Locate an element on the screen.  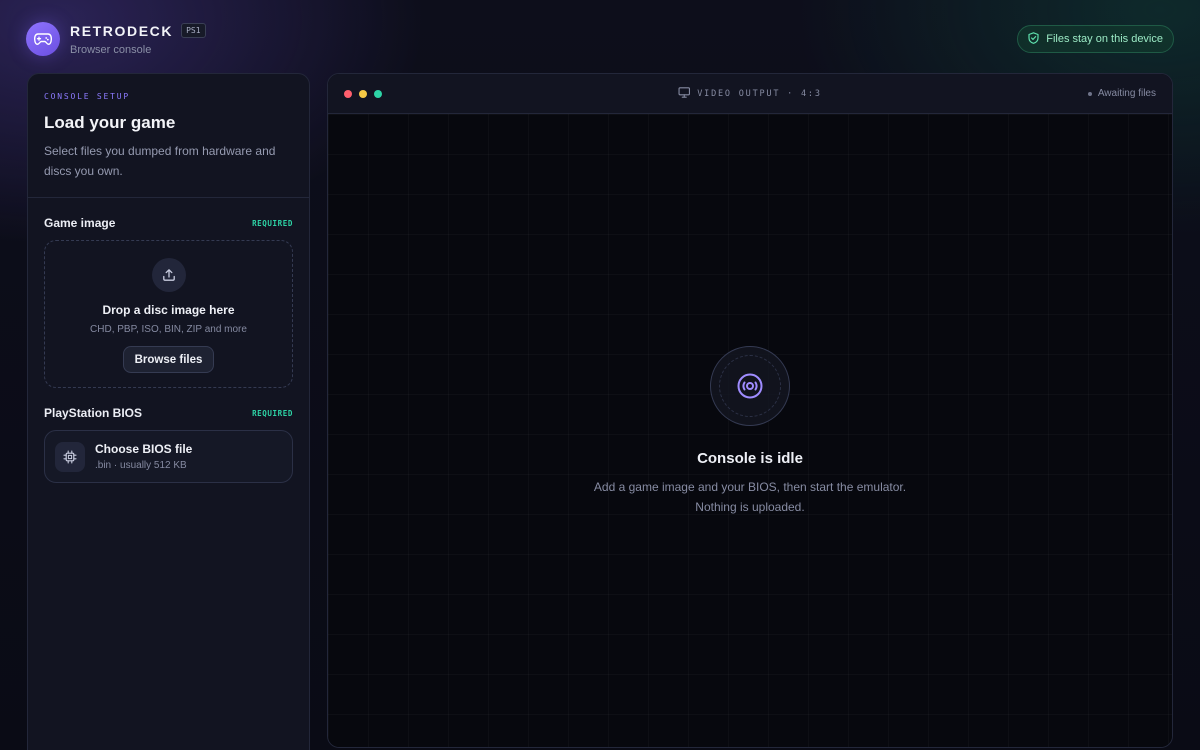
monitor-icon is located at coordinates (684, 93).